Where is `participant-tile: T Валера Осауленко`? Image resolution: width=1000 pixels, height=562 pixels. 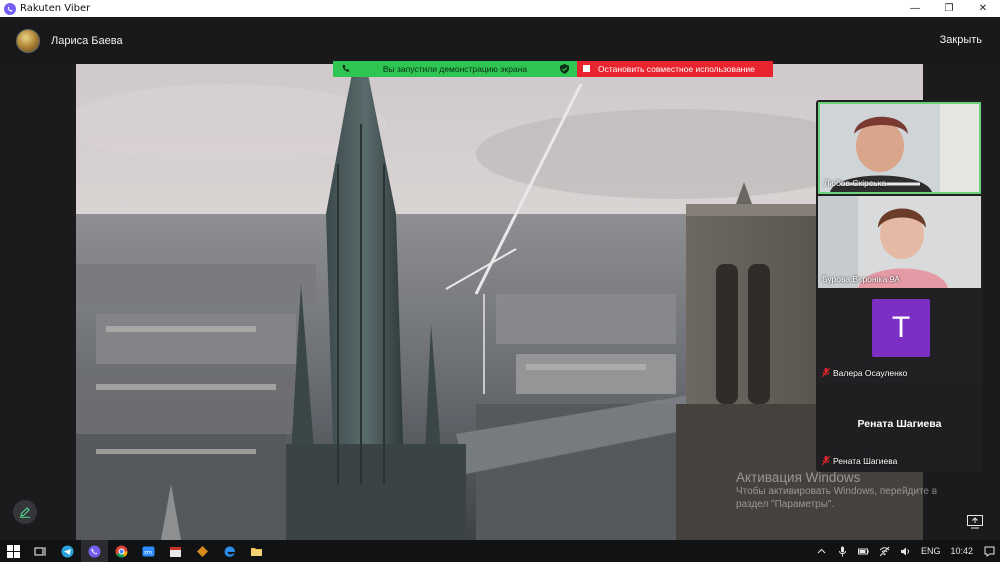
participant-tile: T Валера Осауленко is located at coordinates (899, 336).